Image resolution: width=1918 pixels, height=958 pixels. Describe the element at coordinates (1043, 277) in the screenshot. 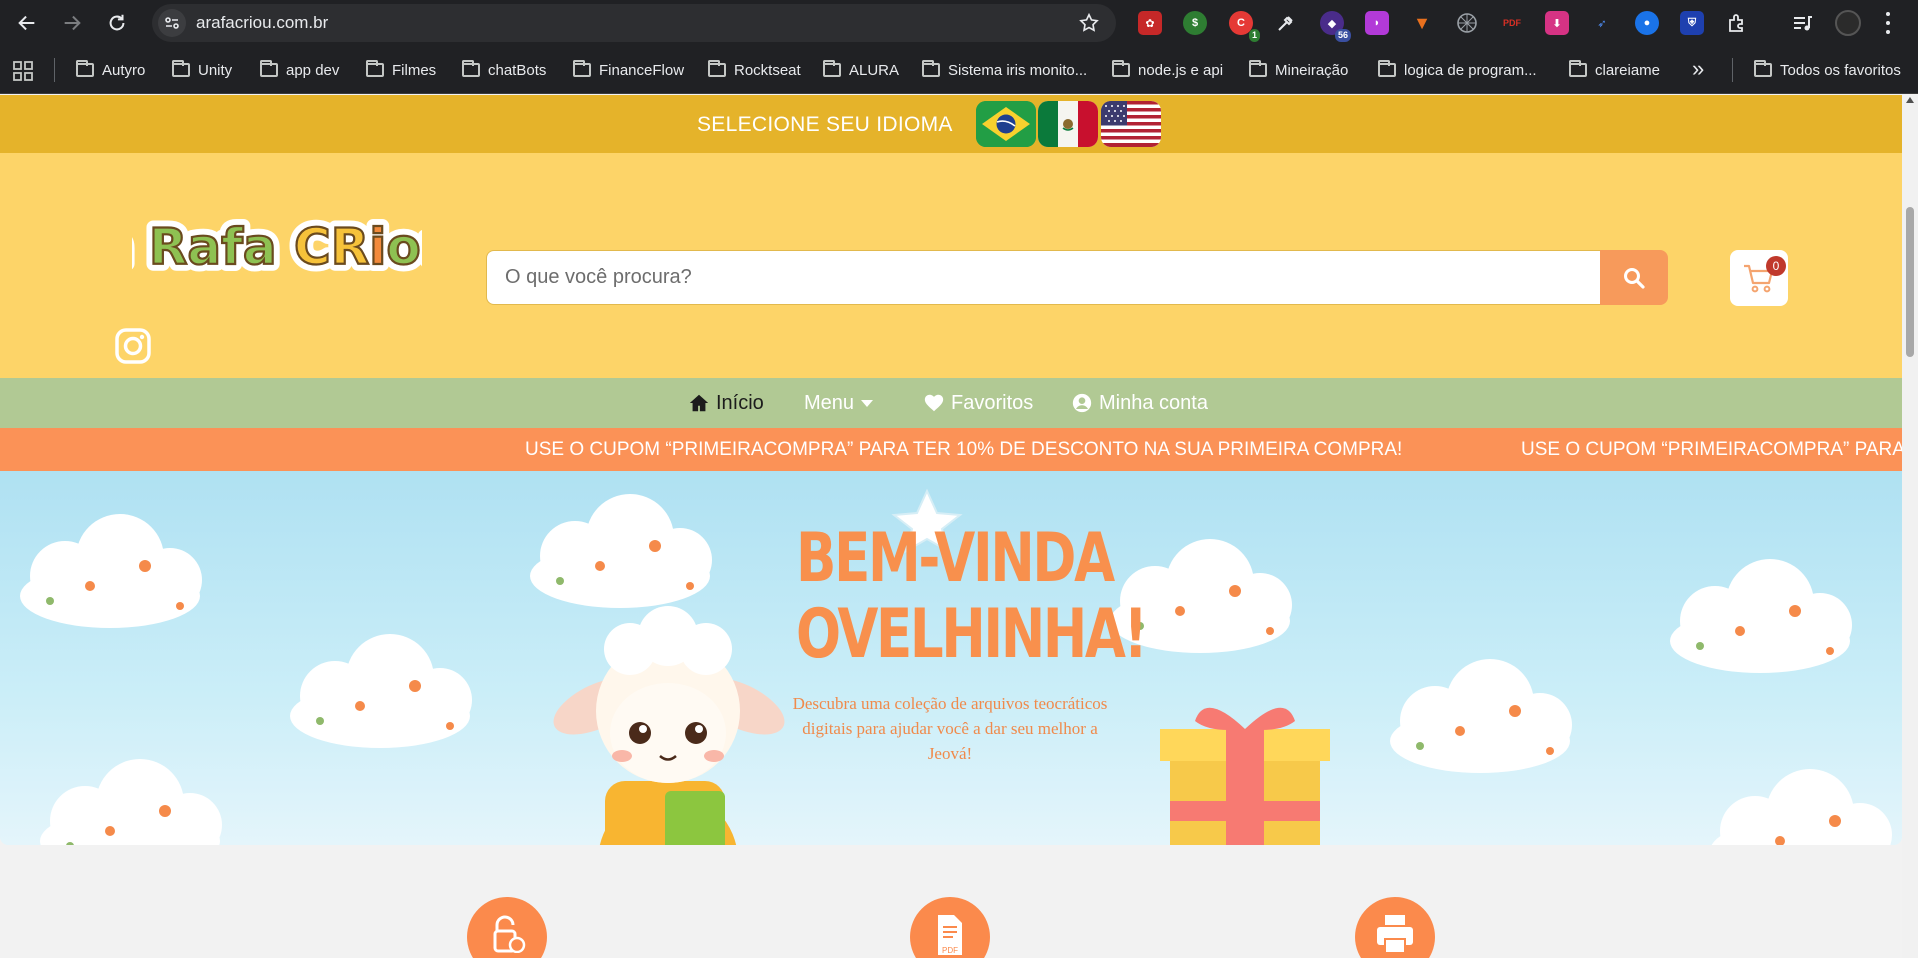

I see `search-input` at that location.